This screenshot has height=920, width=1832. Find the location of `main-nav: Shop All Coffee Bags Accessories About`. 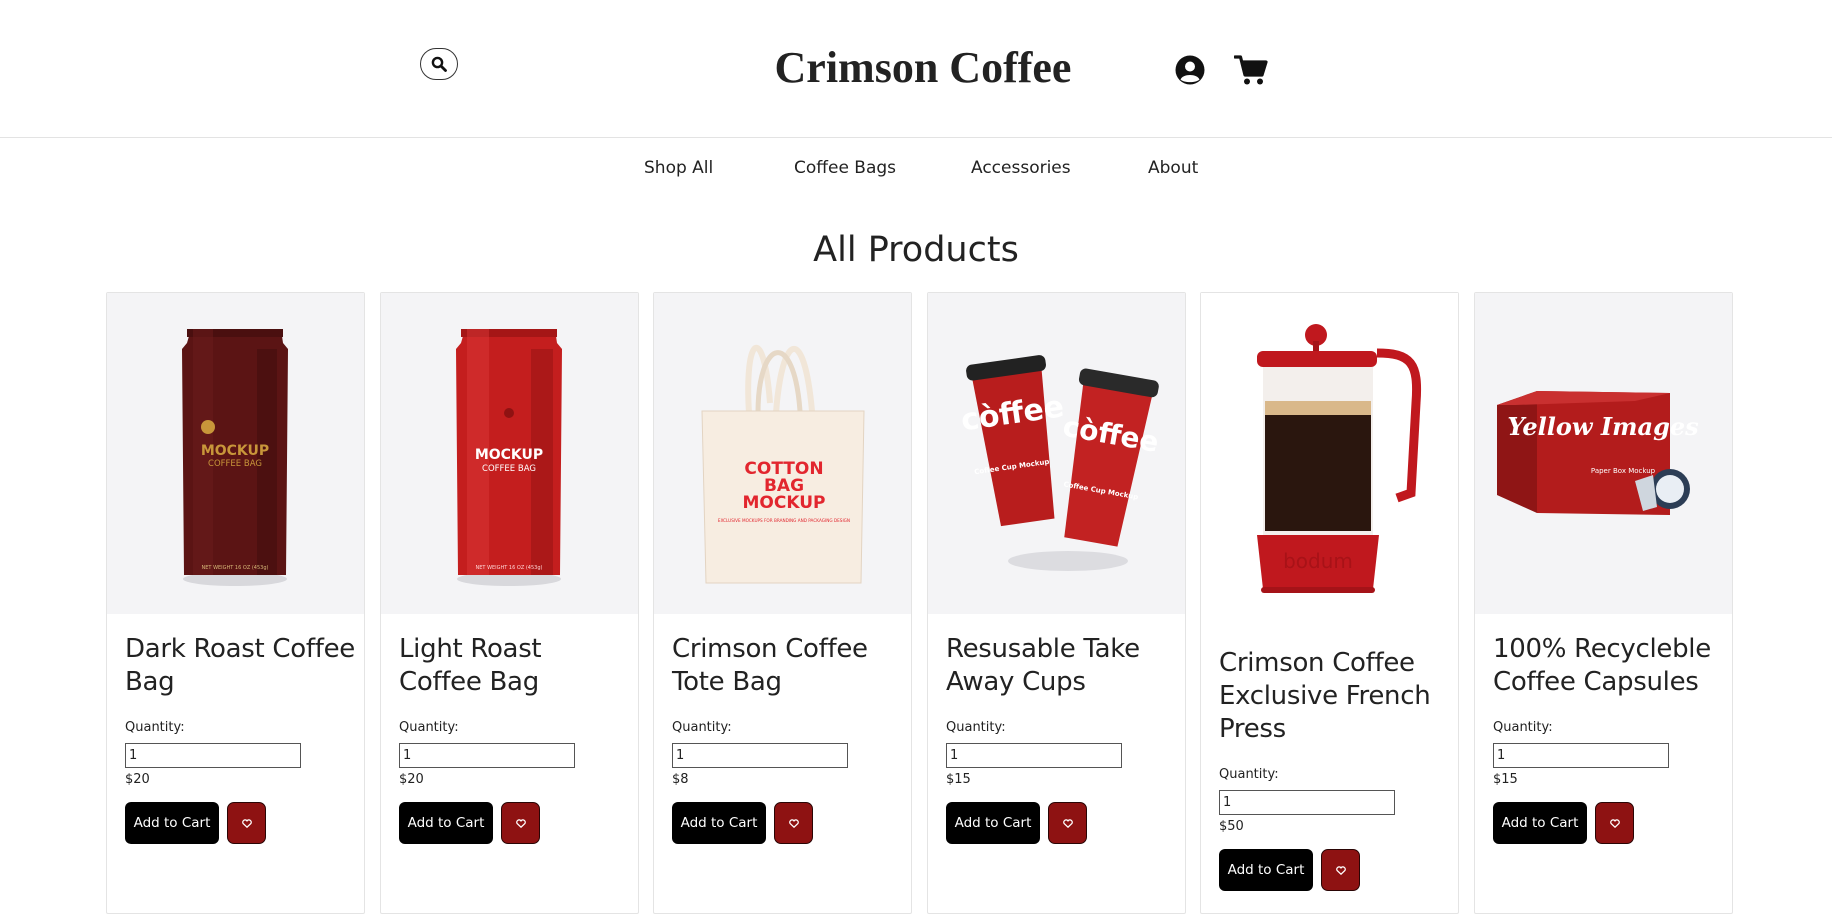

main-nav: Shop All Coffee Bags Accessories About is located at coordinates (916, 171).